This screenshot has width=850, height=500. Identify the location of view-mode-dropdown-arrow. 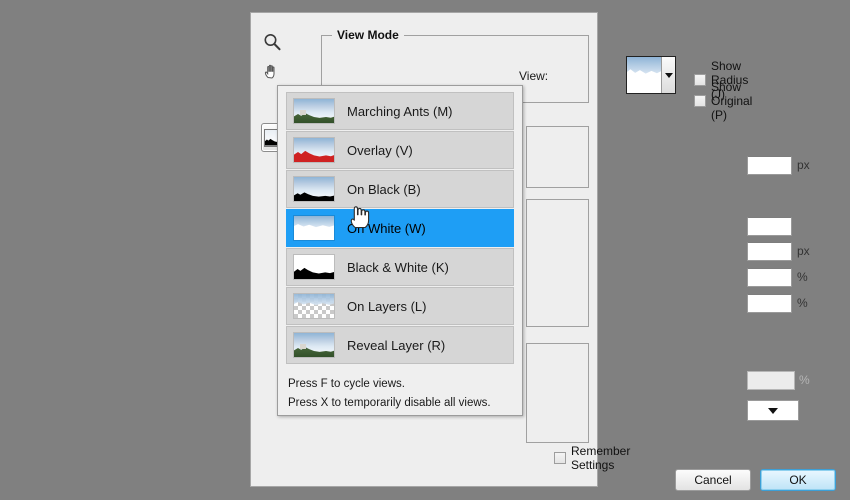
(668, 75).